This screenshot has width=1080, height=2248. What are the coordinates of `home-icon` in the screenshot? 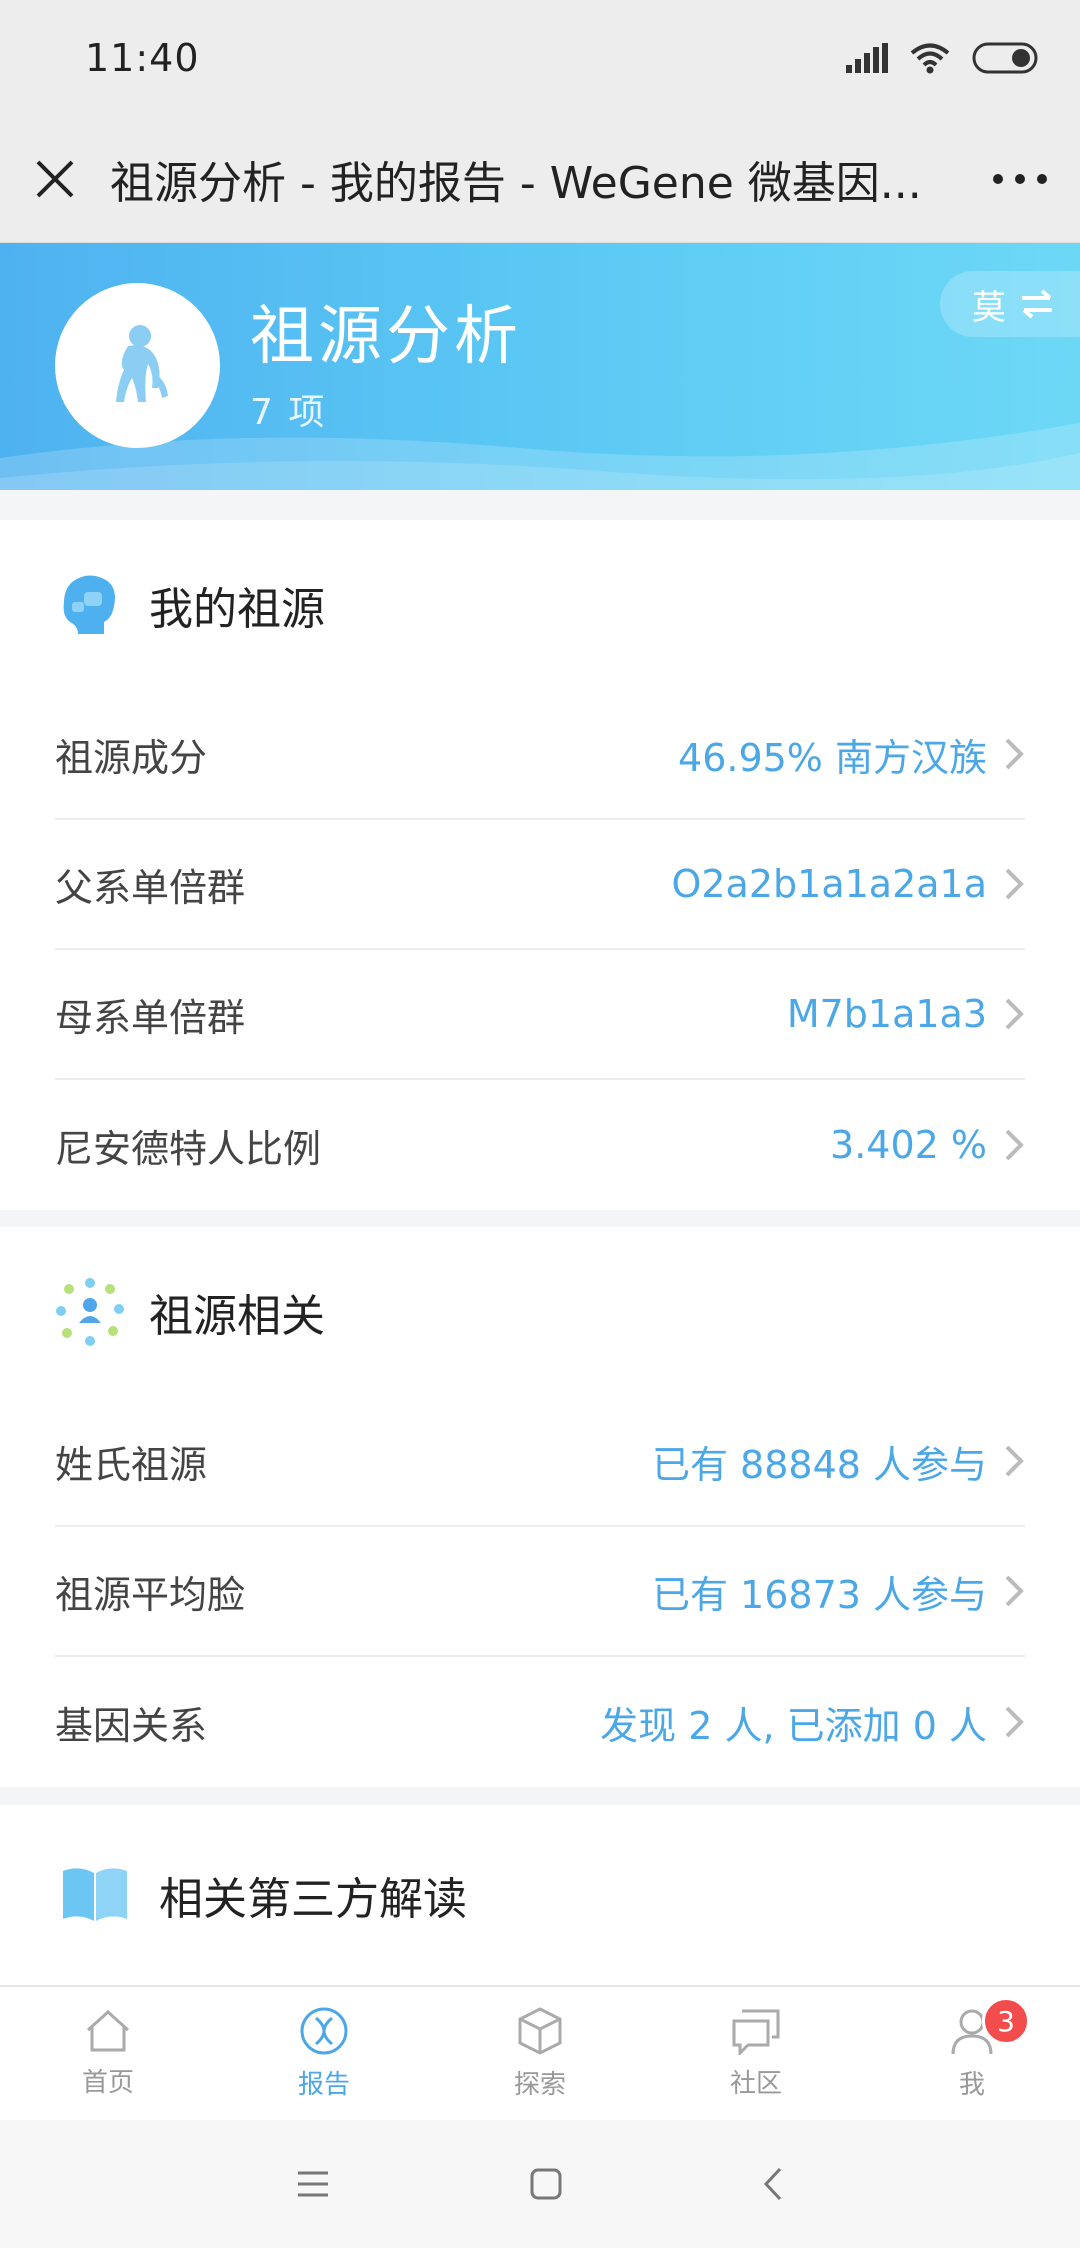 It's located at (108, 2030).